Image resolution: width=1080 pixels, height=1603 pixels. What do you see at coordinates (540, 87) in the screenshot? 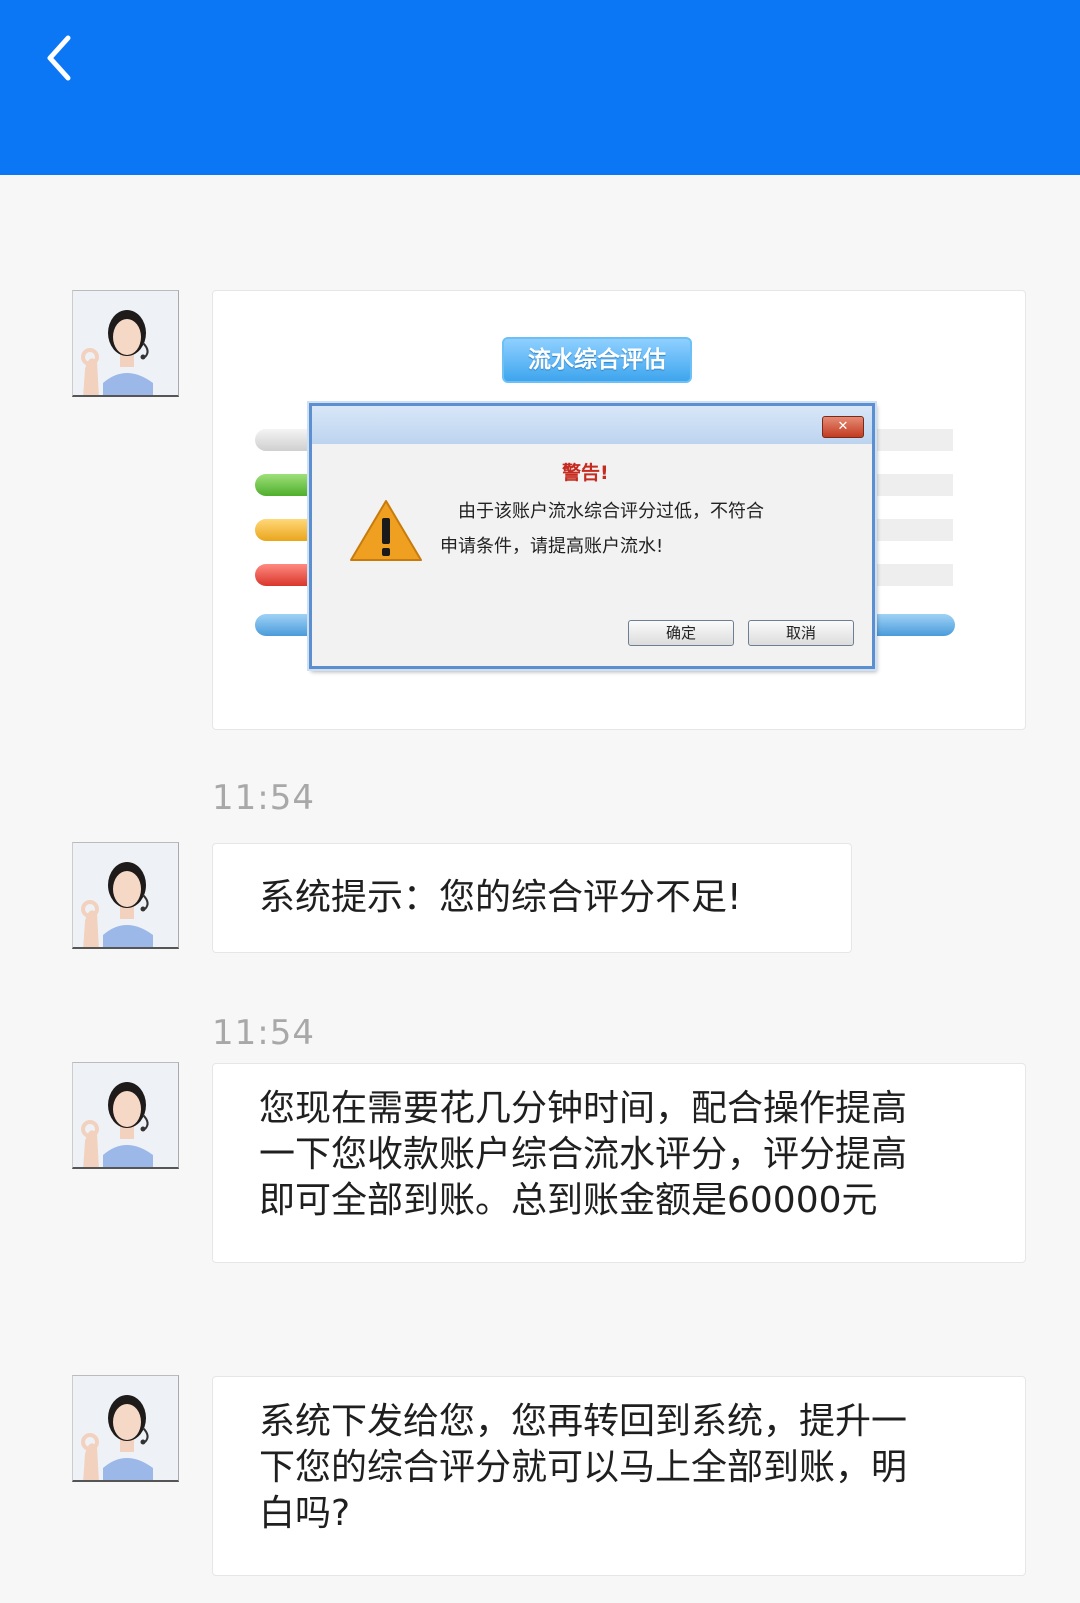
I see `top-nav-bar` at bounding box center [540, 87].